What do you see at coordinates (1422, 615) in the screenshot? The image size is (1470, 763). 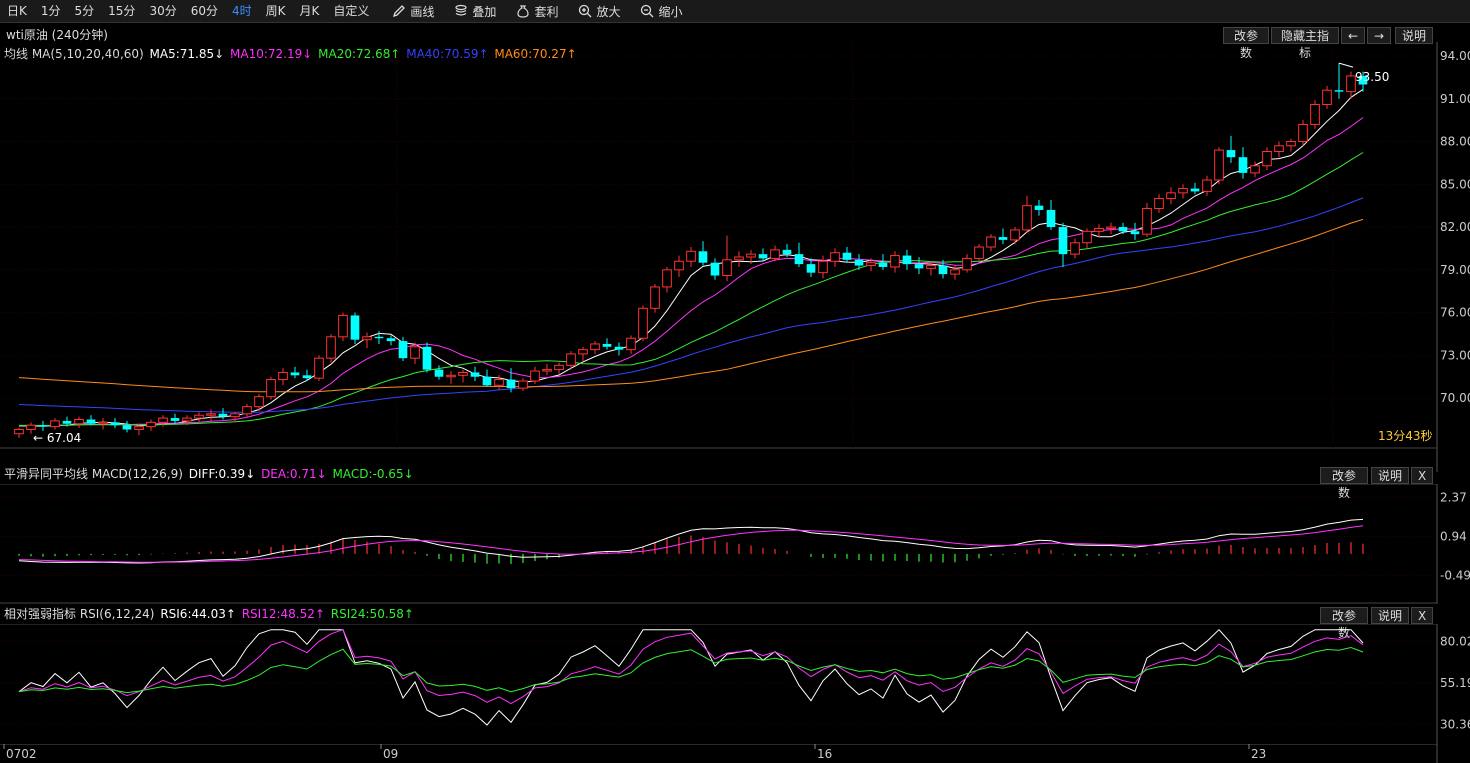 I see `rsi-close-button: X` at bounding box center [1422, 615].